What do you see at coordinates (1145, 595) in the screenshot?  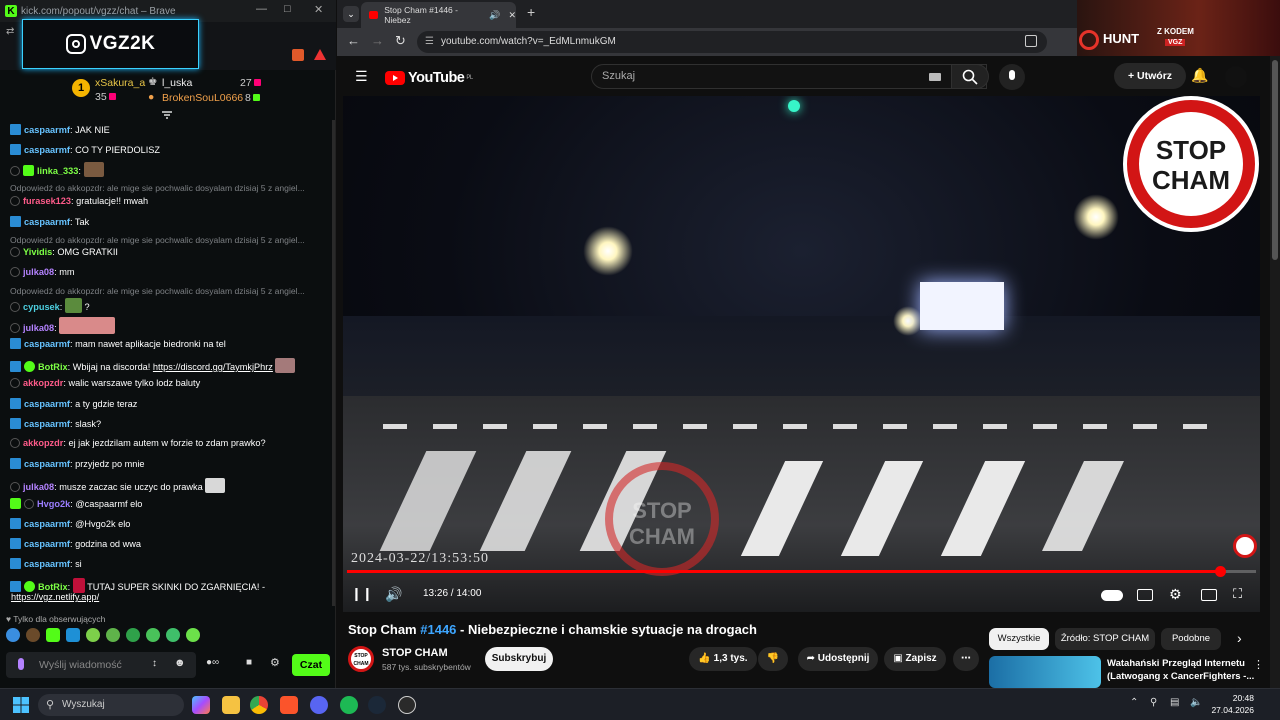 I see `subtitles-icon` at bounding box center [1145, 595].